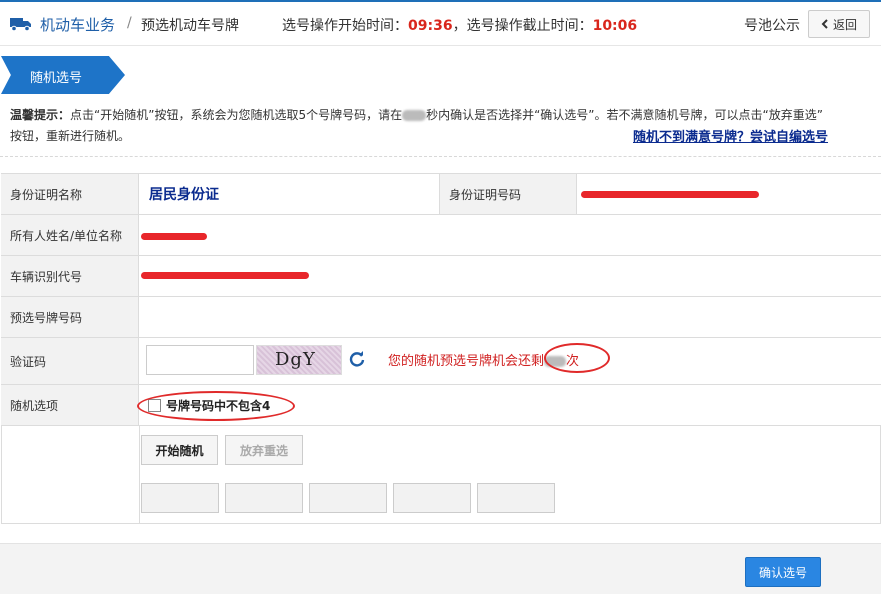 This screenshot has height=594, width=881. Describe the element at coordinates (824, 24) in the screenshot. I see `chevron-left-icon` at that location.